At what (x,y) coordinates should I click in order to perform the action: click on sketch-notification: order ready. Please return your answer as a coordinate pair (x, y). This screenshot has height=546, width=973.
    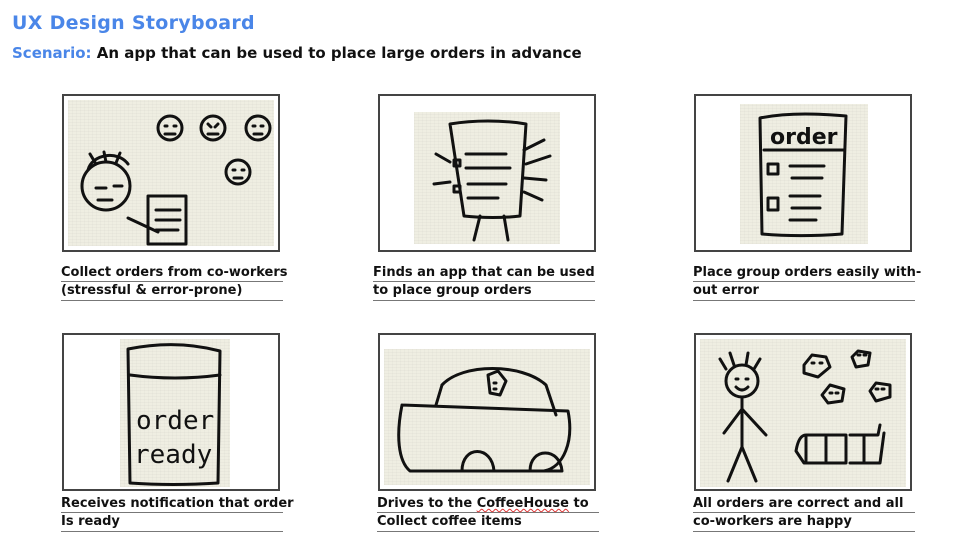
    Looking at the image, I should click on (175, 413).